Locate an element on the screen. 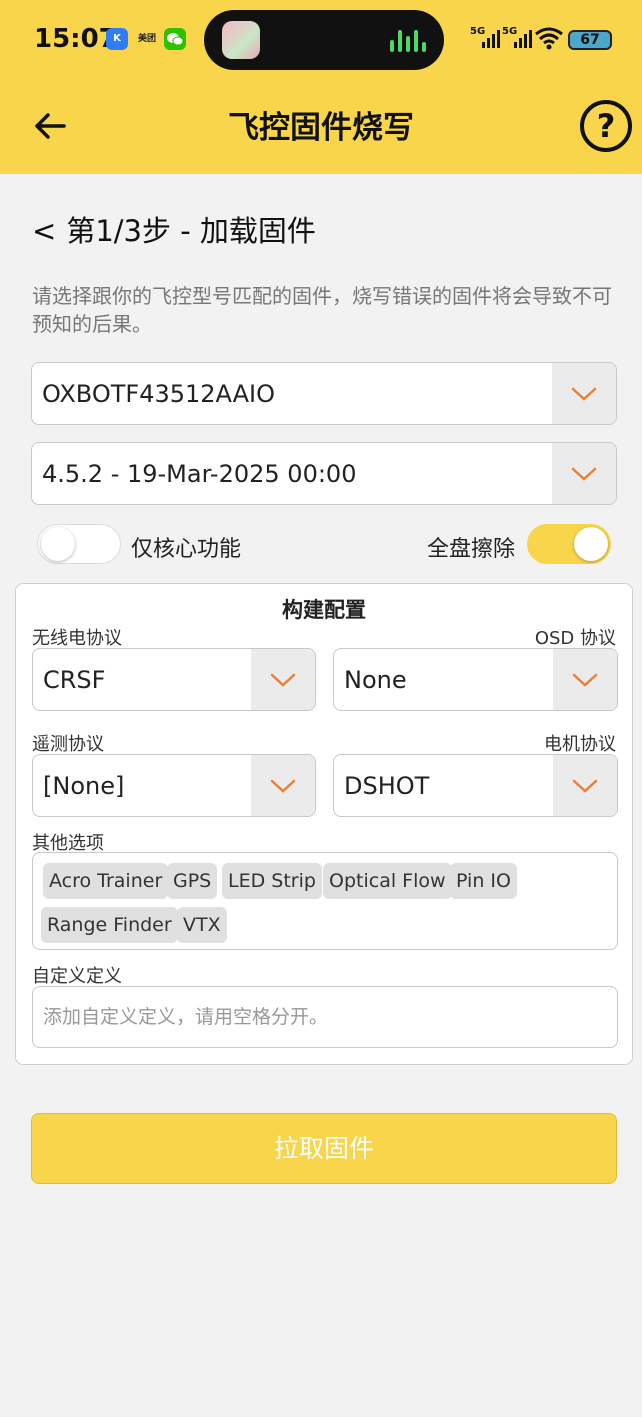  full-erase-toggle is located at coordinates (569, 544).